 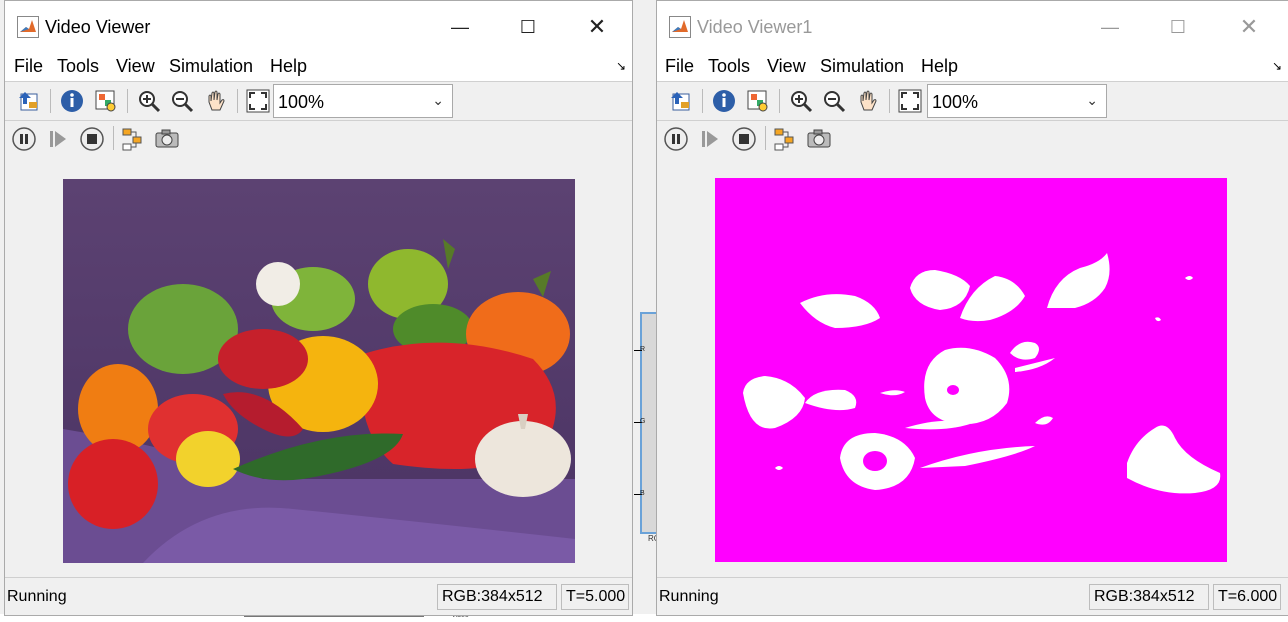 What do you see at coordinates (98, 27) in the screenshot?
I see `window-title: Video Viewer` at bounding box center [98, 27].